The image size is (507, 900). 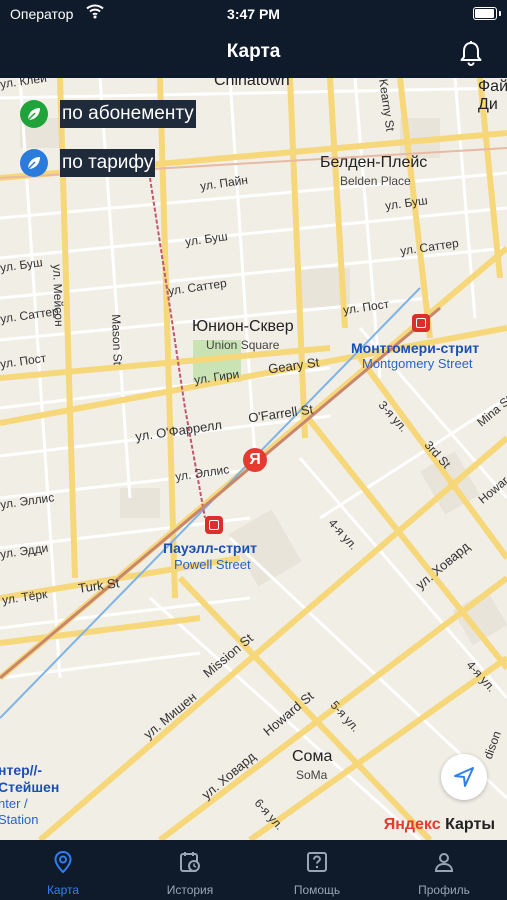 What do you see at coordinates (312, 756) in the screenshot?
I see `district-label-soma: Сома` at bounding box center [312, 756].